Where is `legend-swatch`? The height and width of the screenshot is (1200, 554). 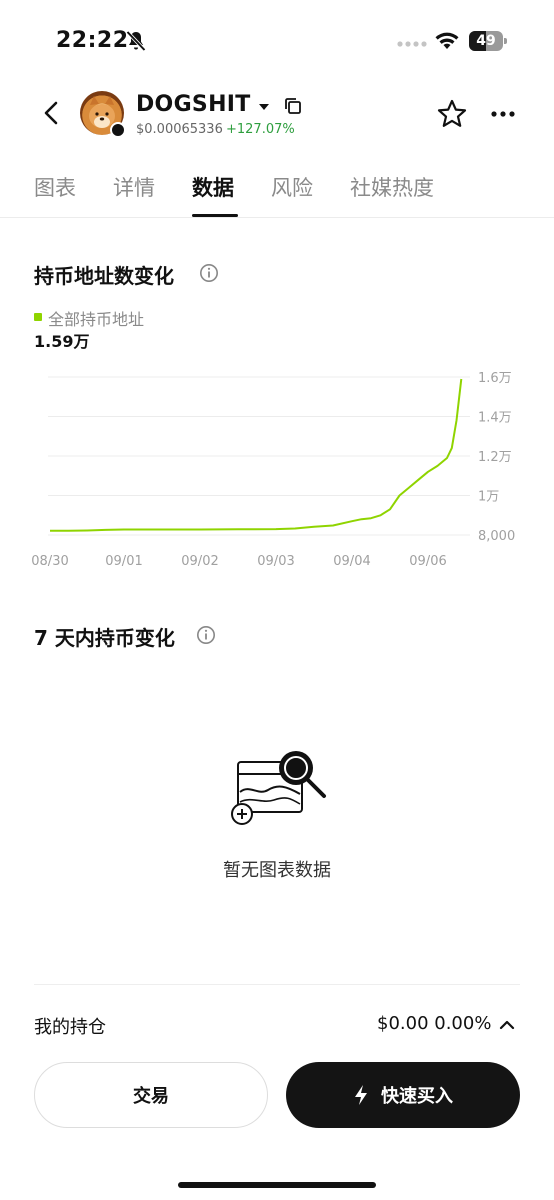 legend-swatch is located at coordinates (38, 317).